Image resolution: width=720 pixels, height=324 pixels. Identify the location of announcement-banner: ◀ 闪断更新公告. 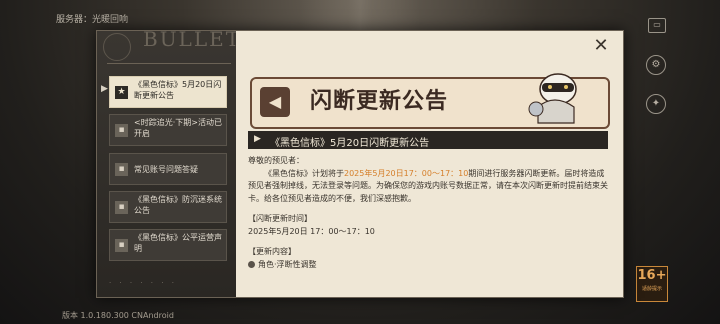
(430, 101).